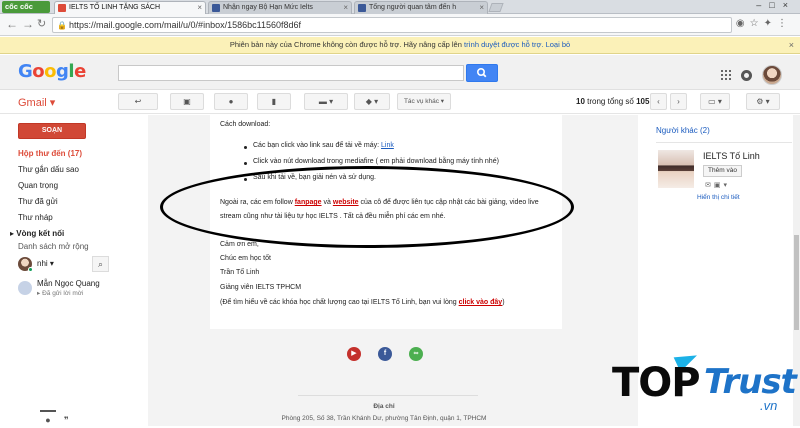 This screenshot has width=800, height=428. I want to click on report-spam-button: ●, so click(231, 101).